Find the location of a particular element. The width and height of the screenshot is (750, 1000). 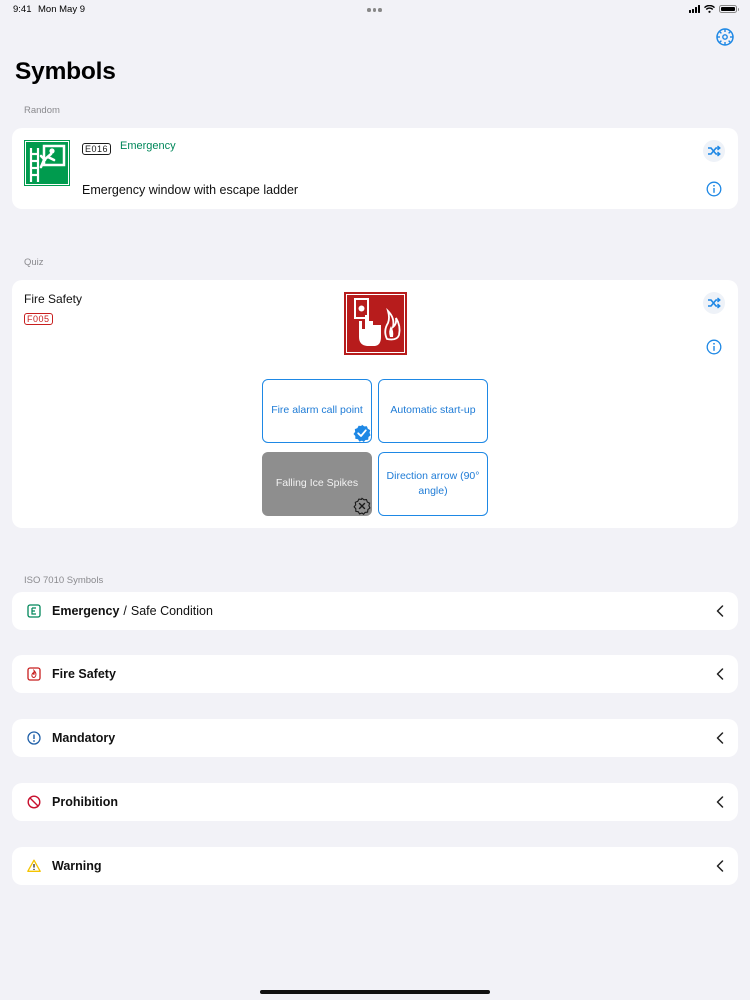

answer-label: Falling Ice Spikes is located at coordinates (317, 483).